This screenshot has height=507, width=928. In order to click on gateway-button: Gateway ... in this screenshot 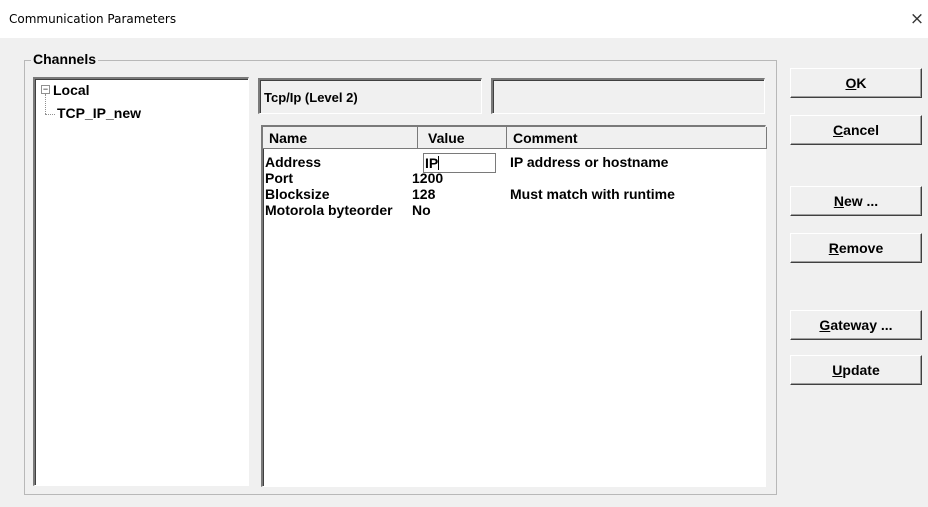, I will do `click(856, 325)`.